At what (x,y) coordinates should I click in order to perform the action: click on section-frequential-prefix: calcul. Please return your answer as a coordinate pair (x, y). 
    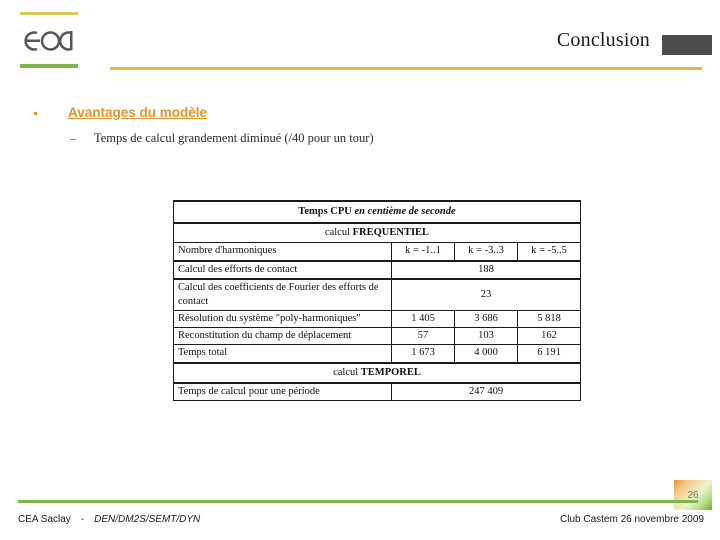
    Looking at the image, I should click on (338, 233).